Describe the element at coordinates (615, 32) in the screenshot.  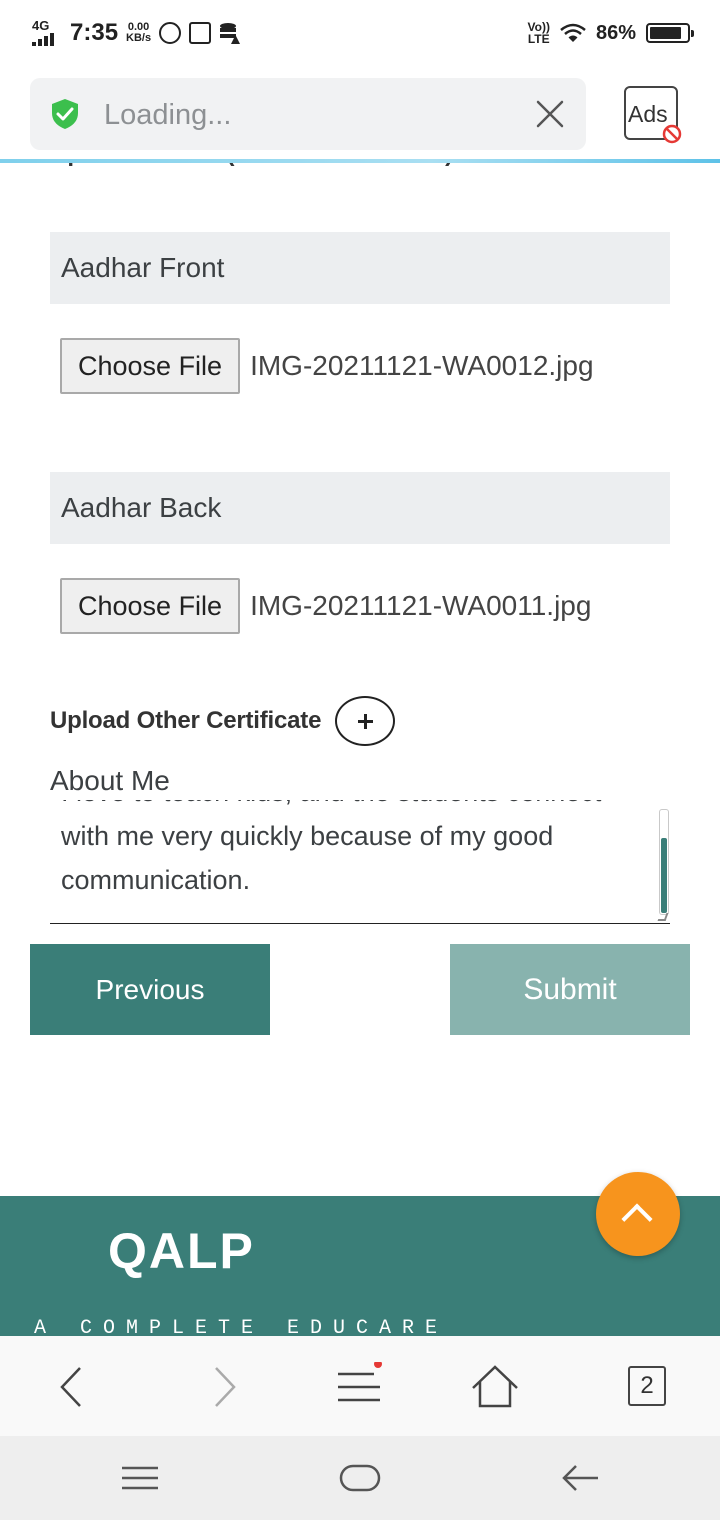
I see `battery-percentage: 86%` at that location.